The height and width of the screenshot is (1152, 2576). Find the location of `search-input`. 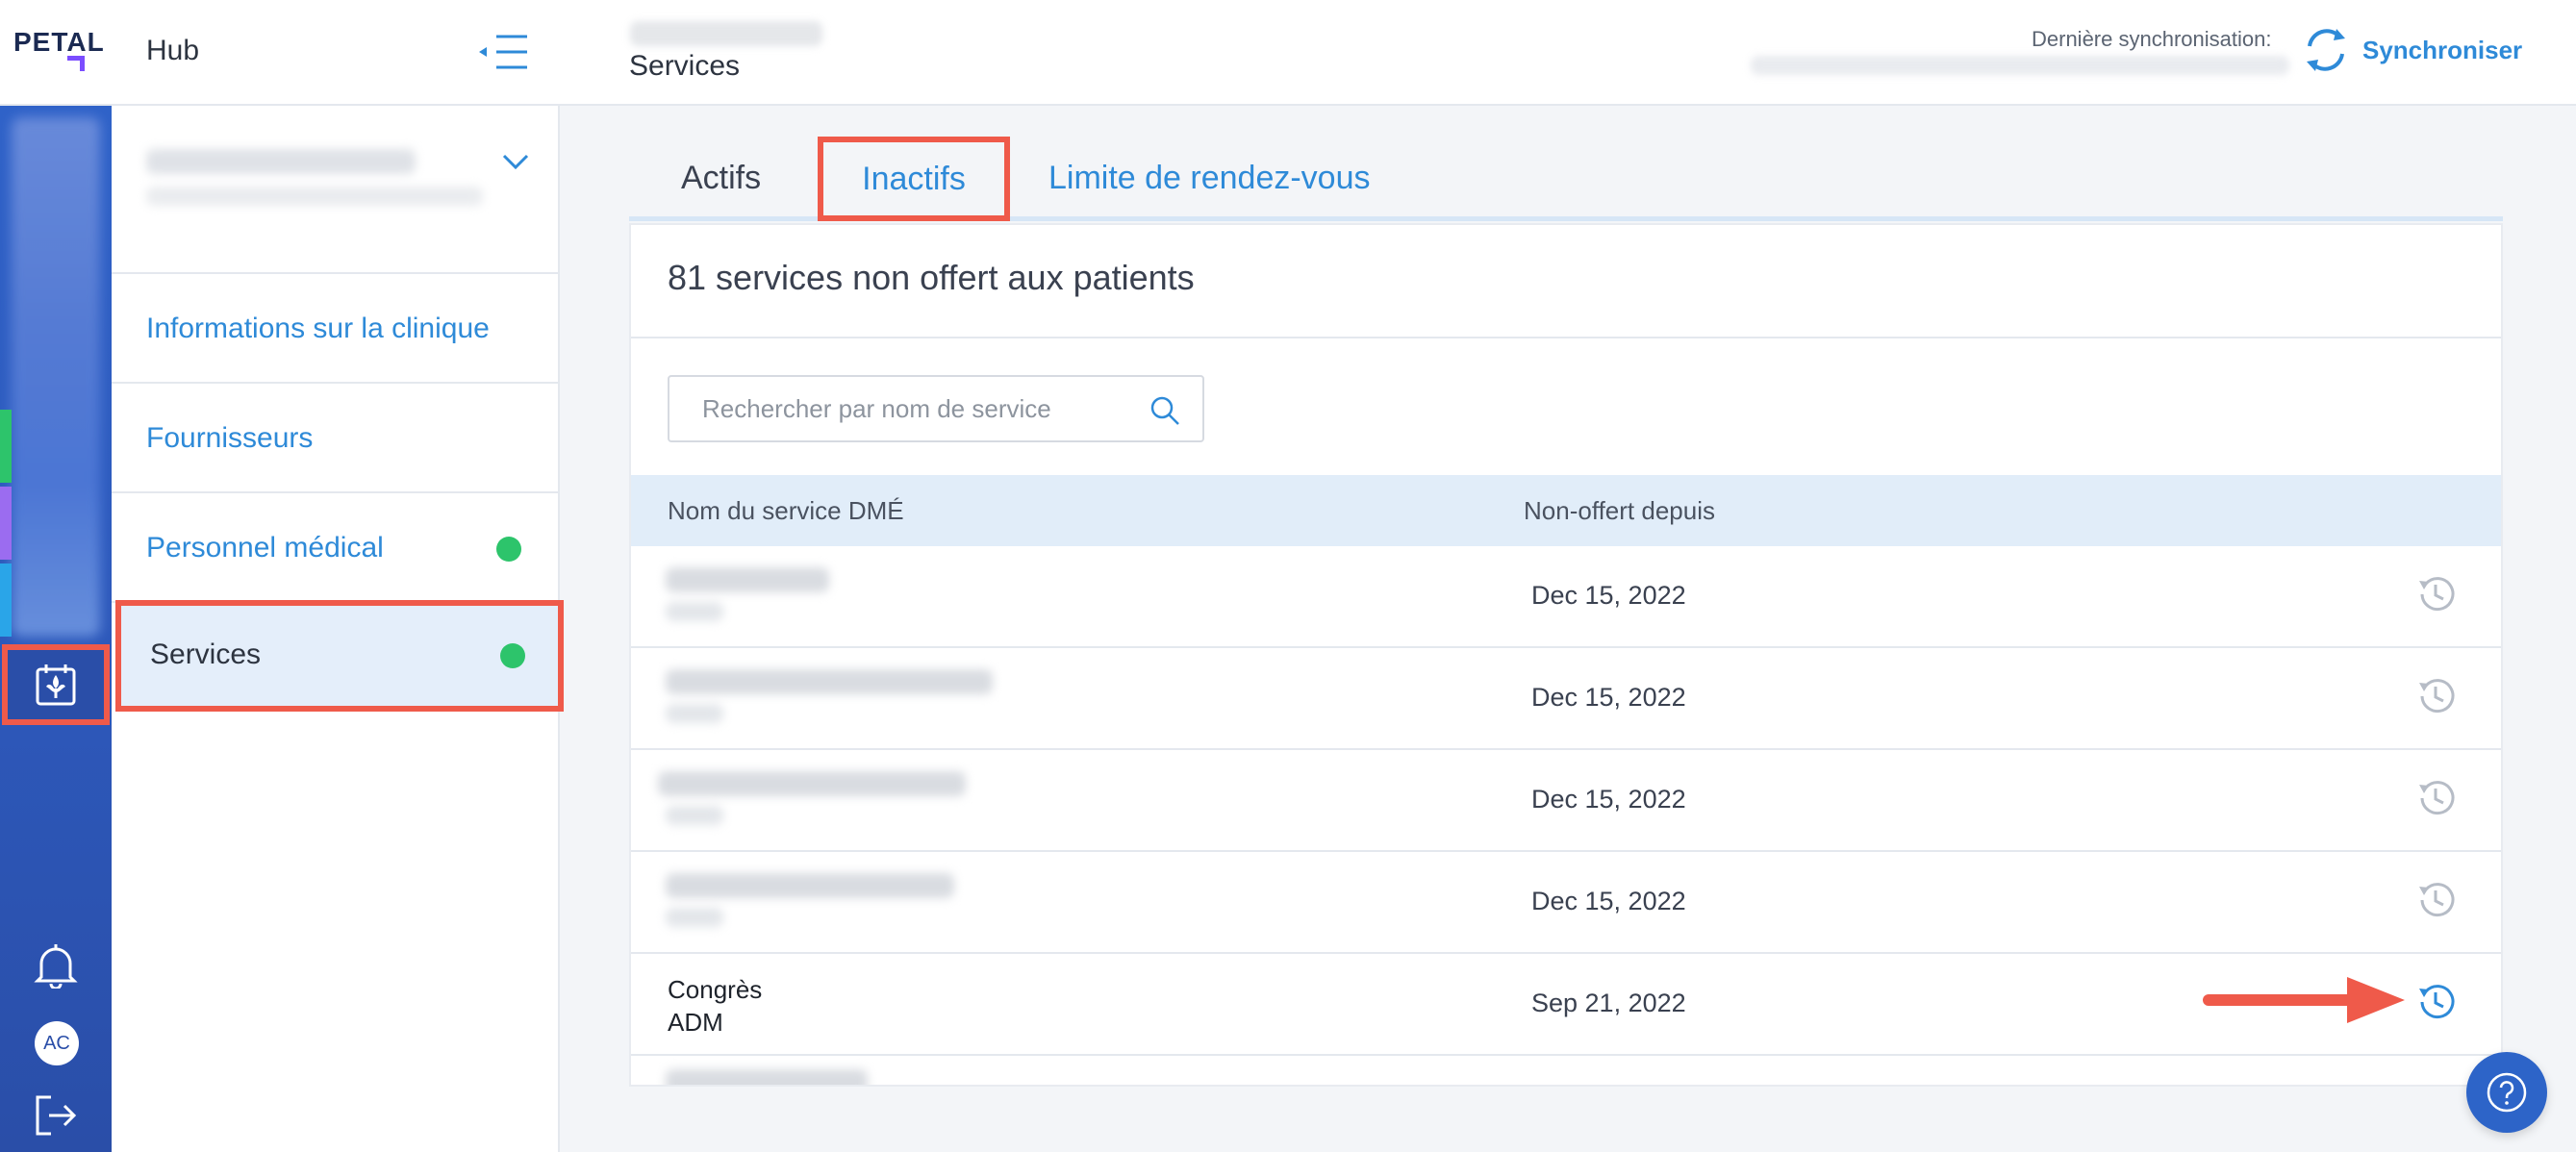

search-input is located at coordinates (905, 409).